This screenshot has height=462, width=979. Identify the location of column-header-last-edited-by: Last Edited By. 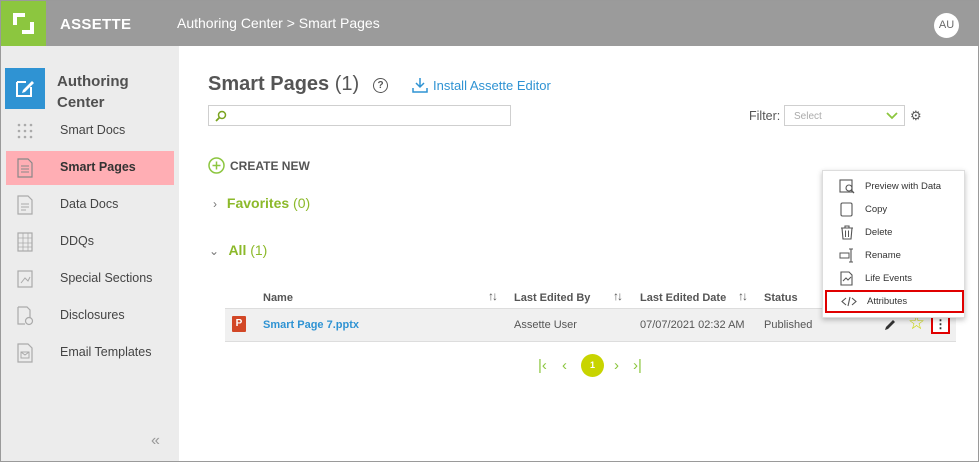
(552, 298).